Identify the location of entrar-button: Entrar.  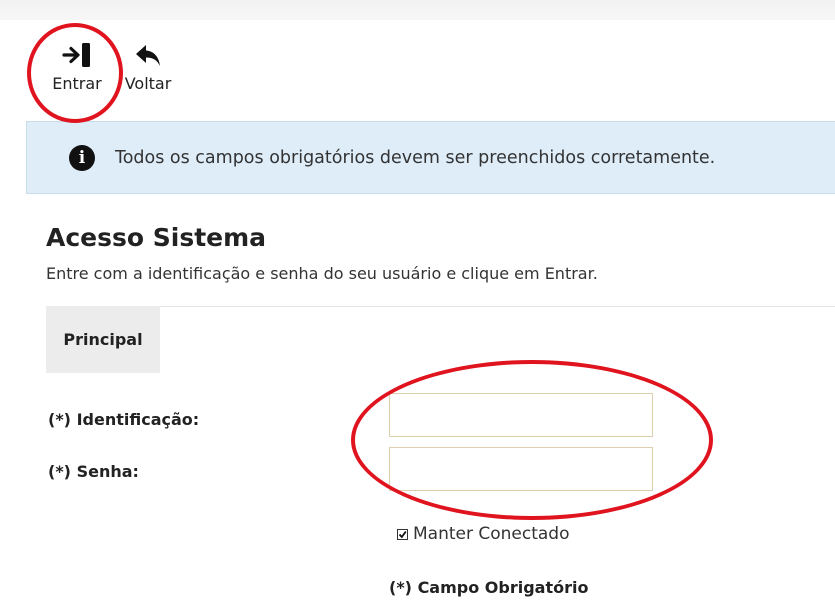
(77, 71).